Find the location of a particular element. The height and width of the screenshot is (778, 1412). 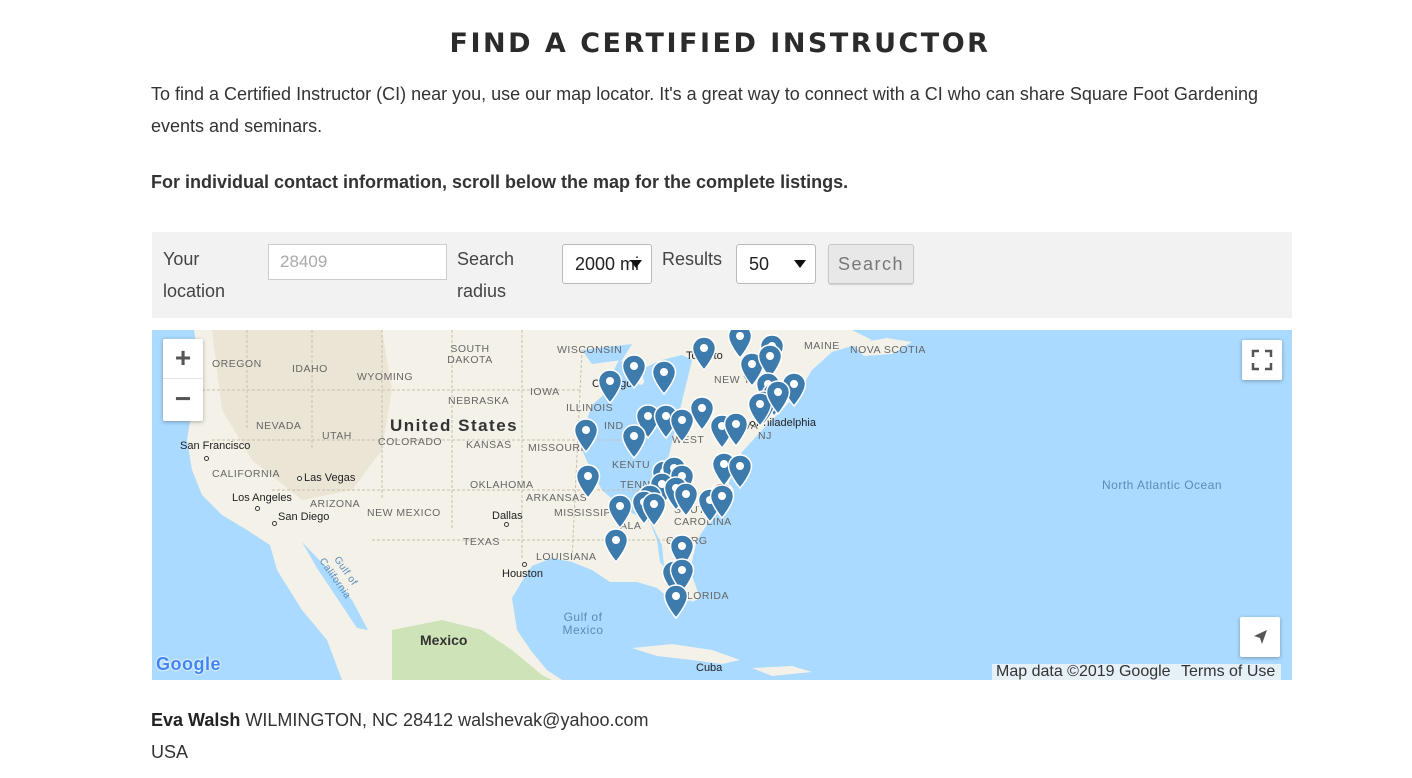

map-label: NEBRASKA is located at coordinates (479, 401).